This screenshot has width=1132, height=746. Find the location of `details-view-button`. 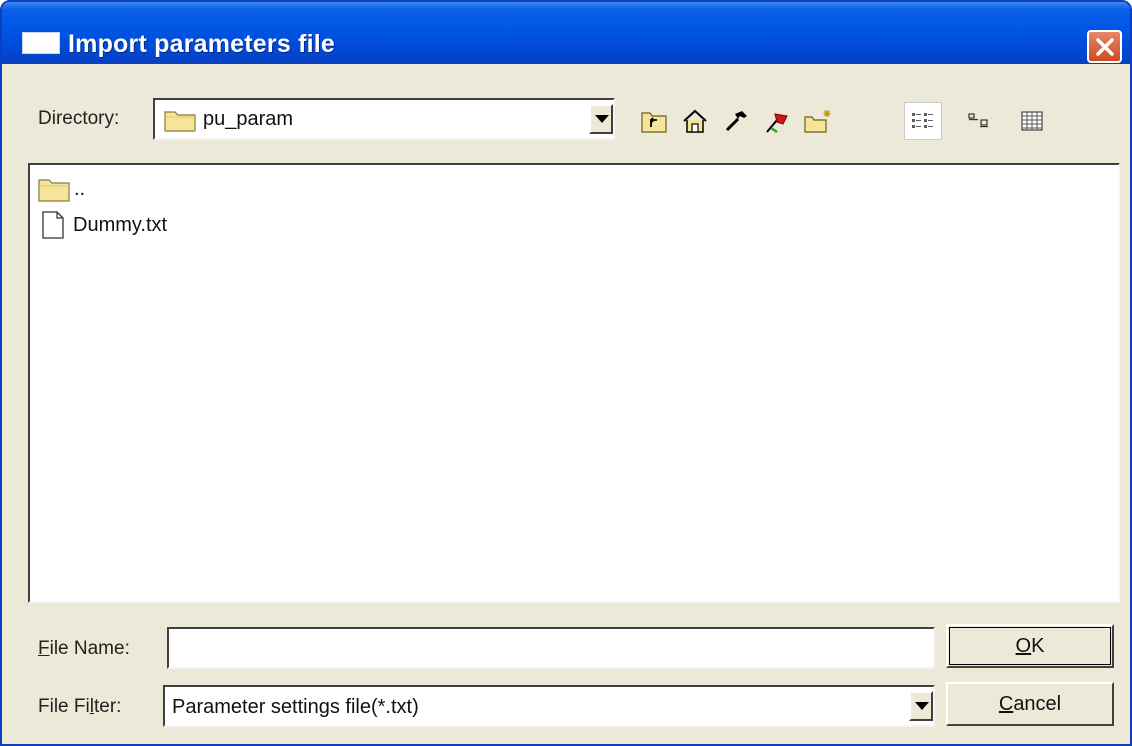

details-view-button is located at coordinates (979, 121).